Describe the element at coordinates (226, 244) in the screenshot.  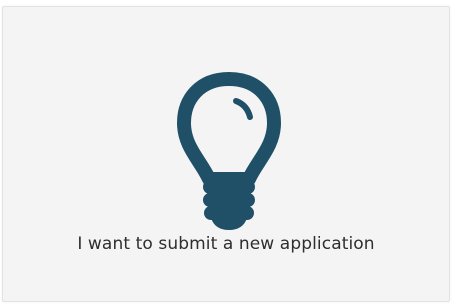
I see `option-label: I want to submit a new application` at that location.